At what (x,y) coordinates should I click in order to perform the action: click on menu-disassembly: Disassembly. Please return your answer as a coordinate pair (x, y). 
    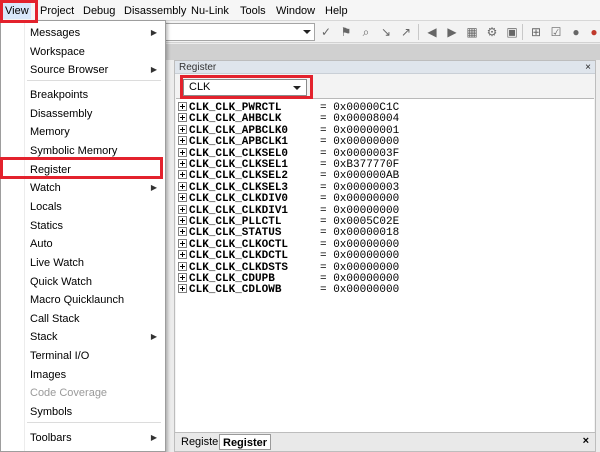
    Looking at the image, I should click on (155, 11).